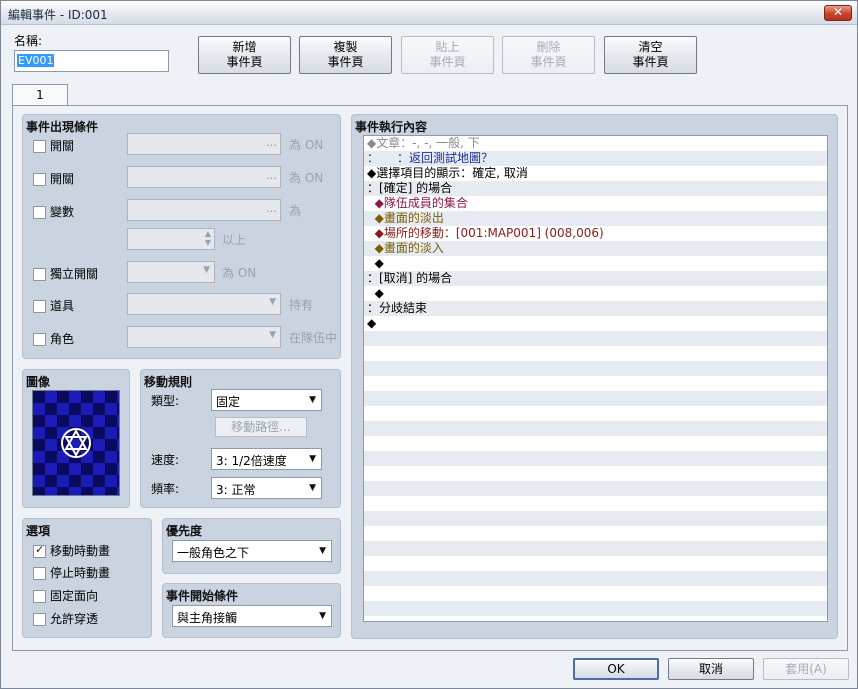 Image resolution: width=858 pixels, height=689 pixels. What do you see at coordinates (595, 248) in the screenshot?
I see `command-line: ◆畫面的淡入` at bounding box center [595, 248].